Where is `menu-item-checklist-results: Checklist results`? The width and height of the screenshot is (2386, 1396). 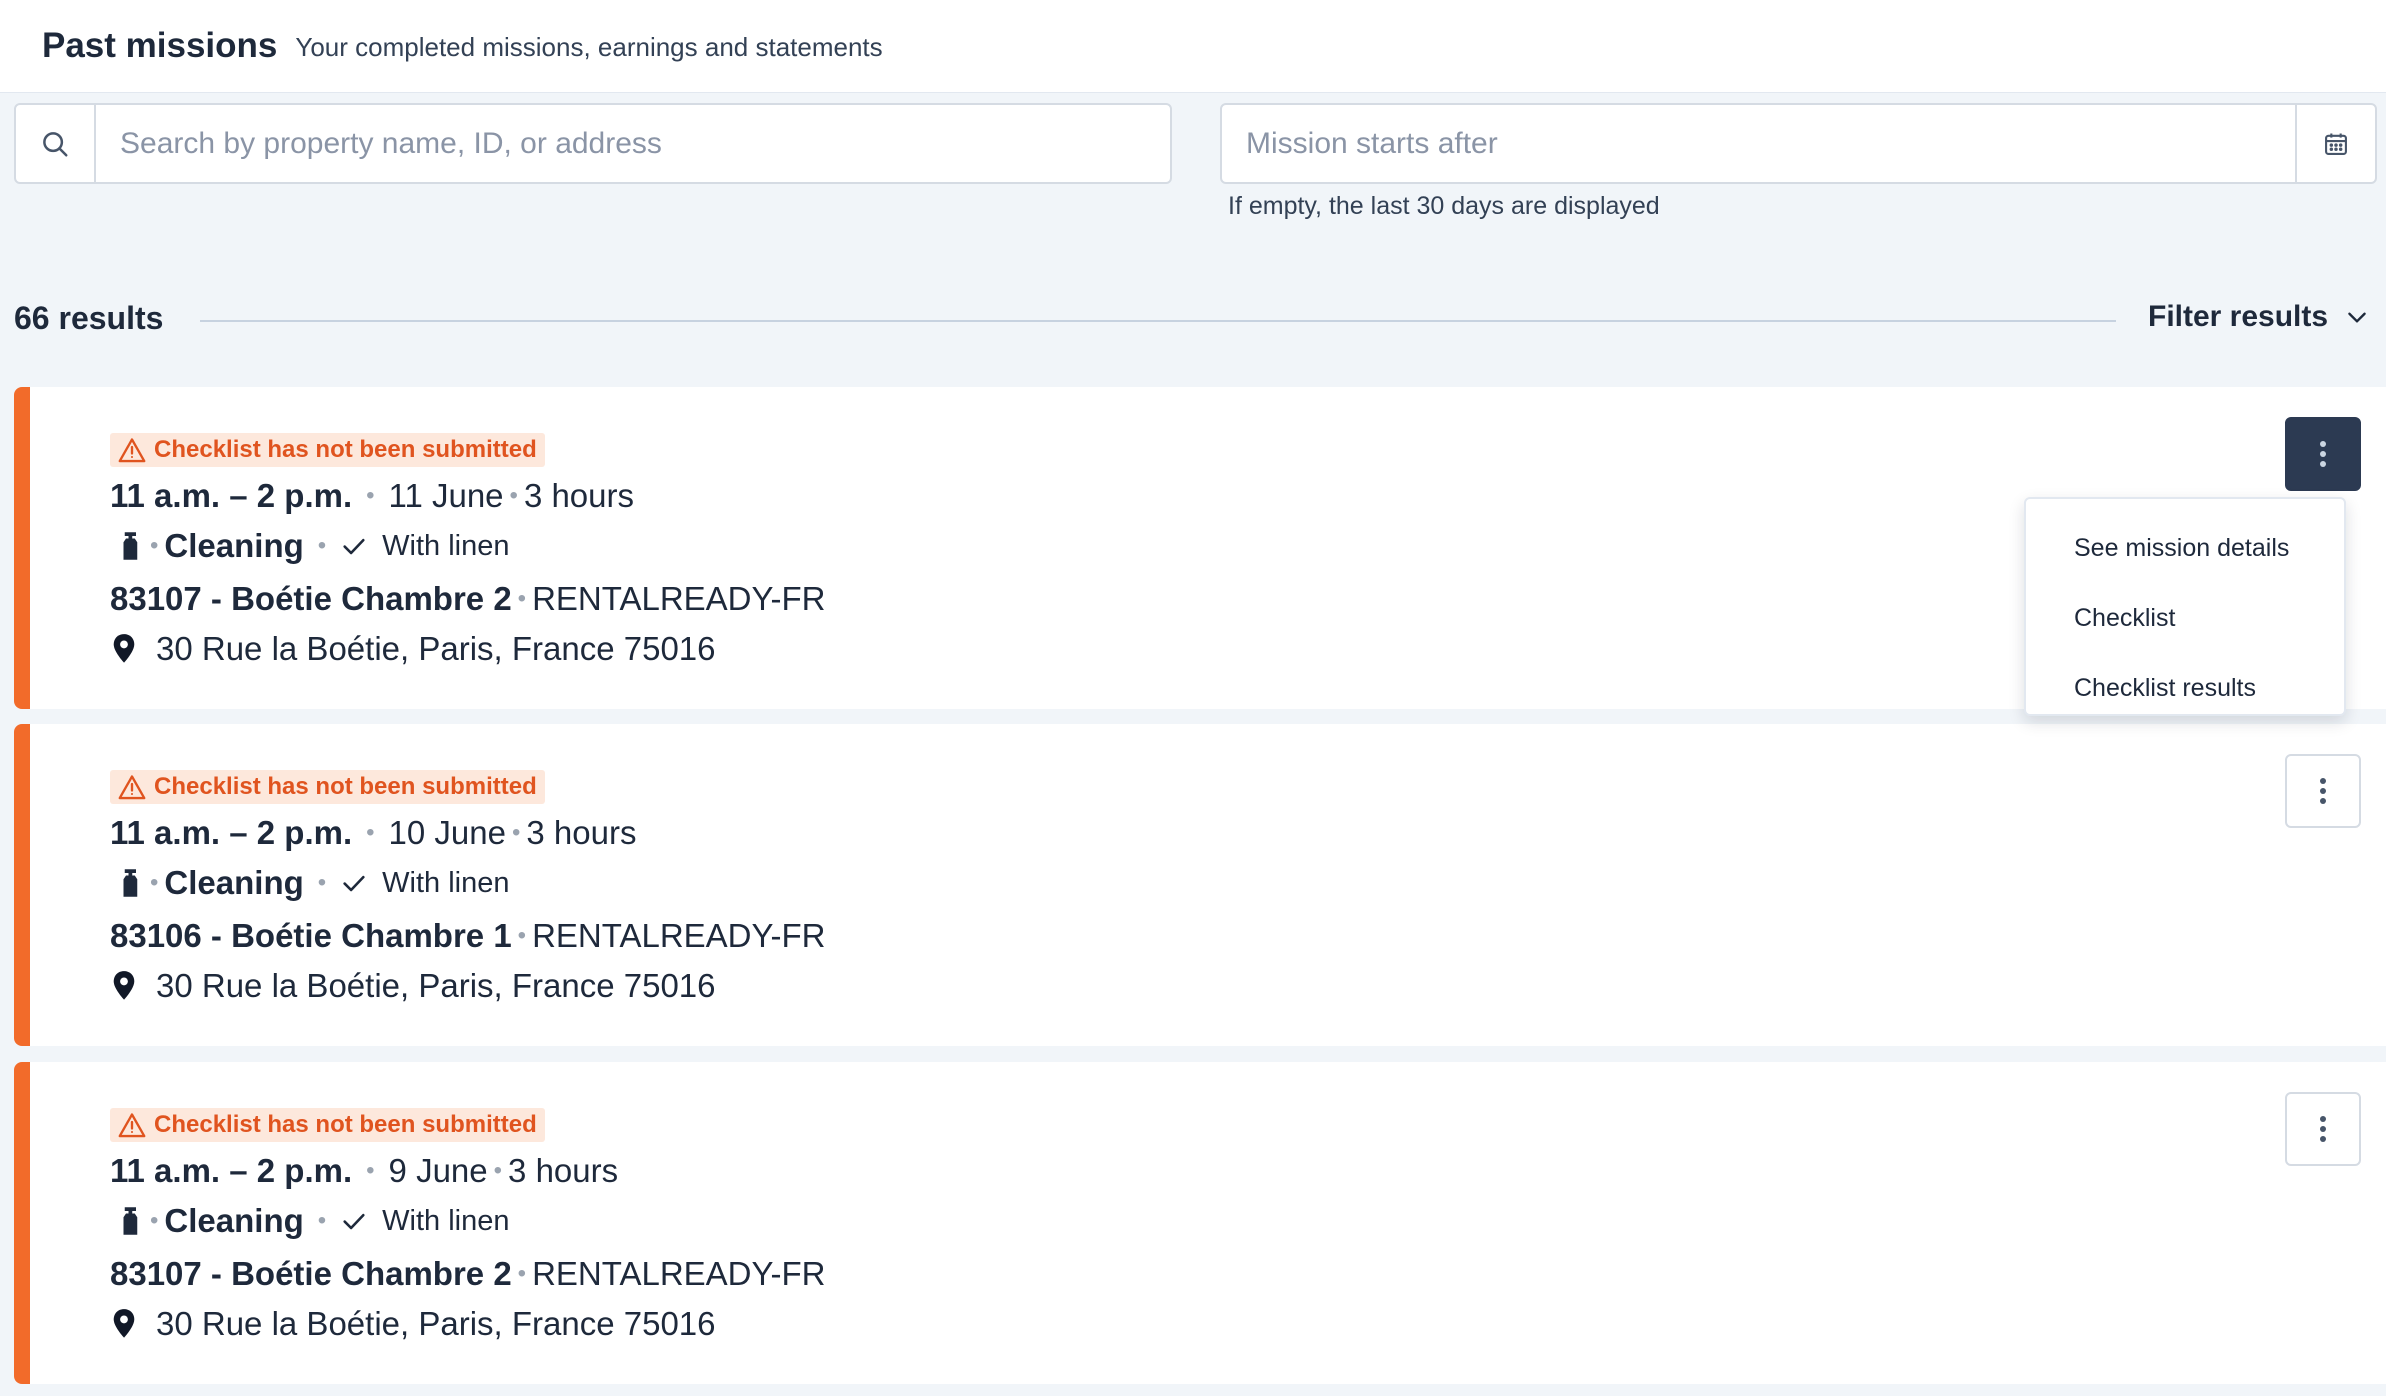
menu-item-checklist-results: Checklist results is located at coordinates (2185, 688).